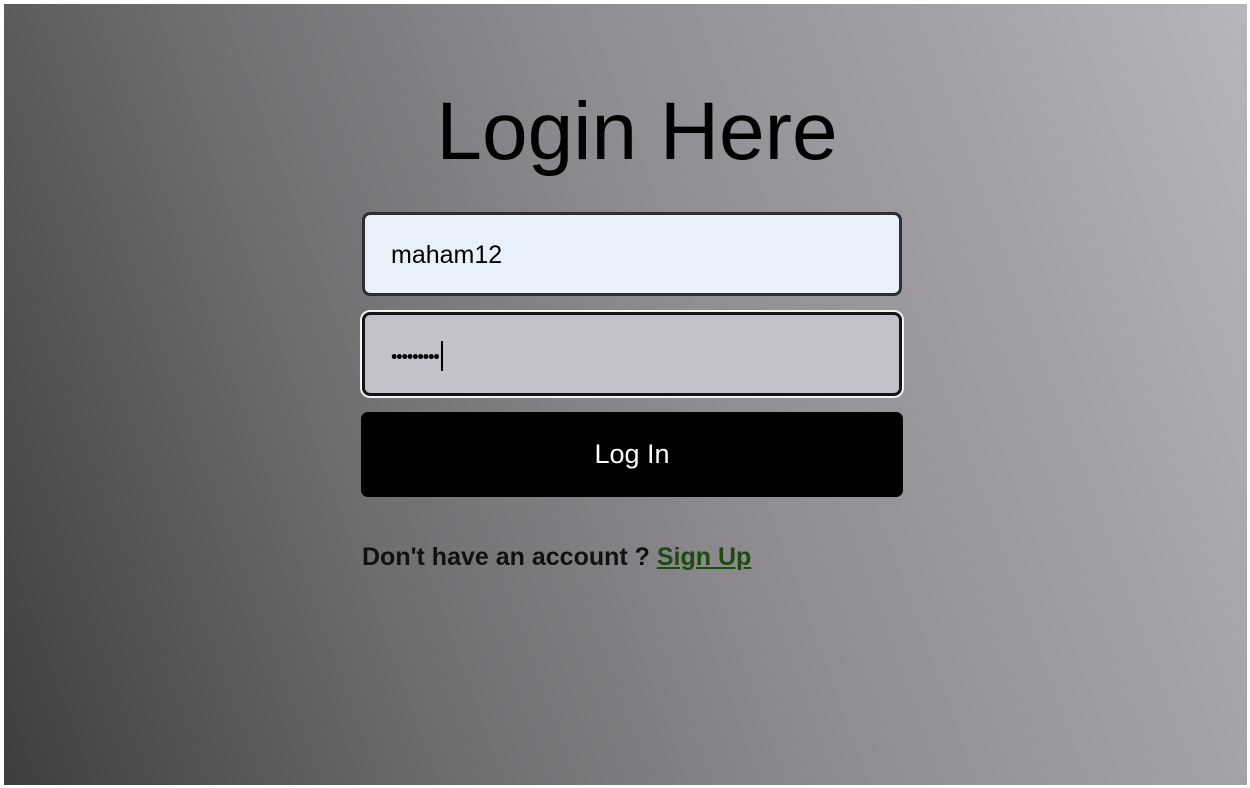 This screenshot has width=1250, height=788. Describe the element at coordinates (704, 557) in the screenshot. I see `signup-link: Sign Up` at that location.